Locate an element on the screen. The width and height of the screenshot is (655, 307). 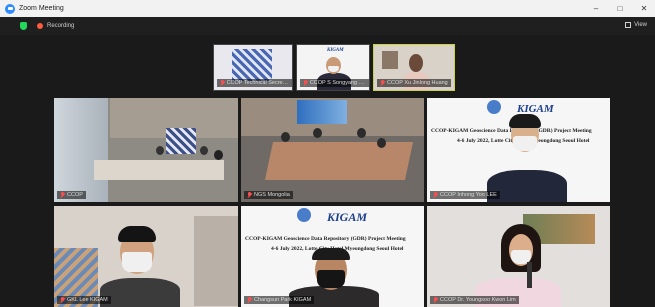
shield-icon is located at coordinates (23, 26).